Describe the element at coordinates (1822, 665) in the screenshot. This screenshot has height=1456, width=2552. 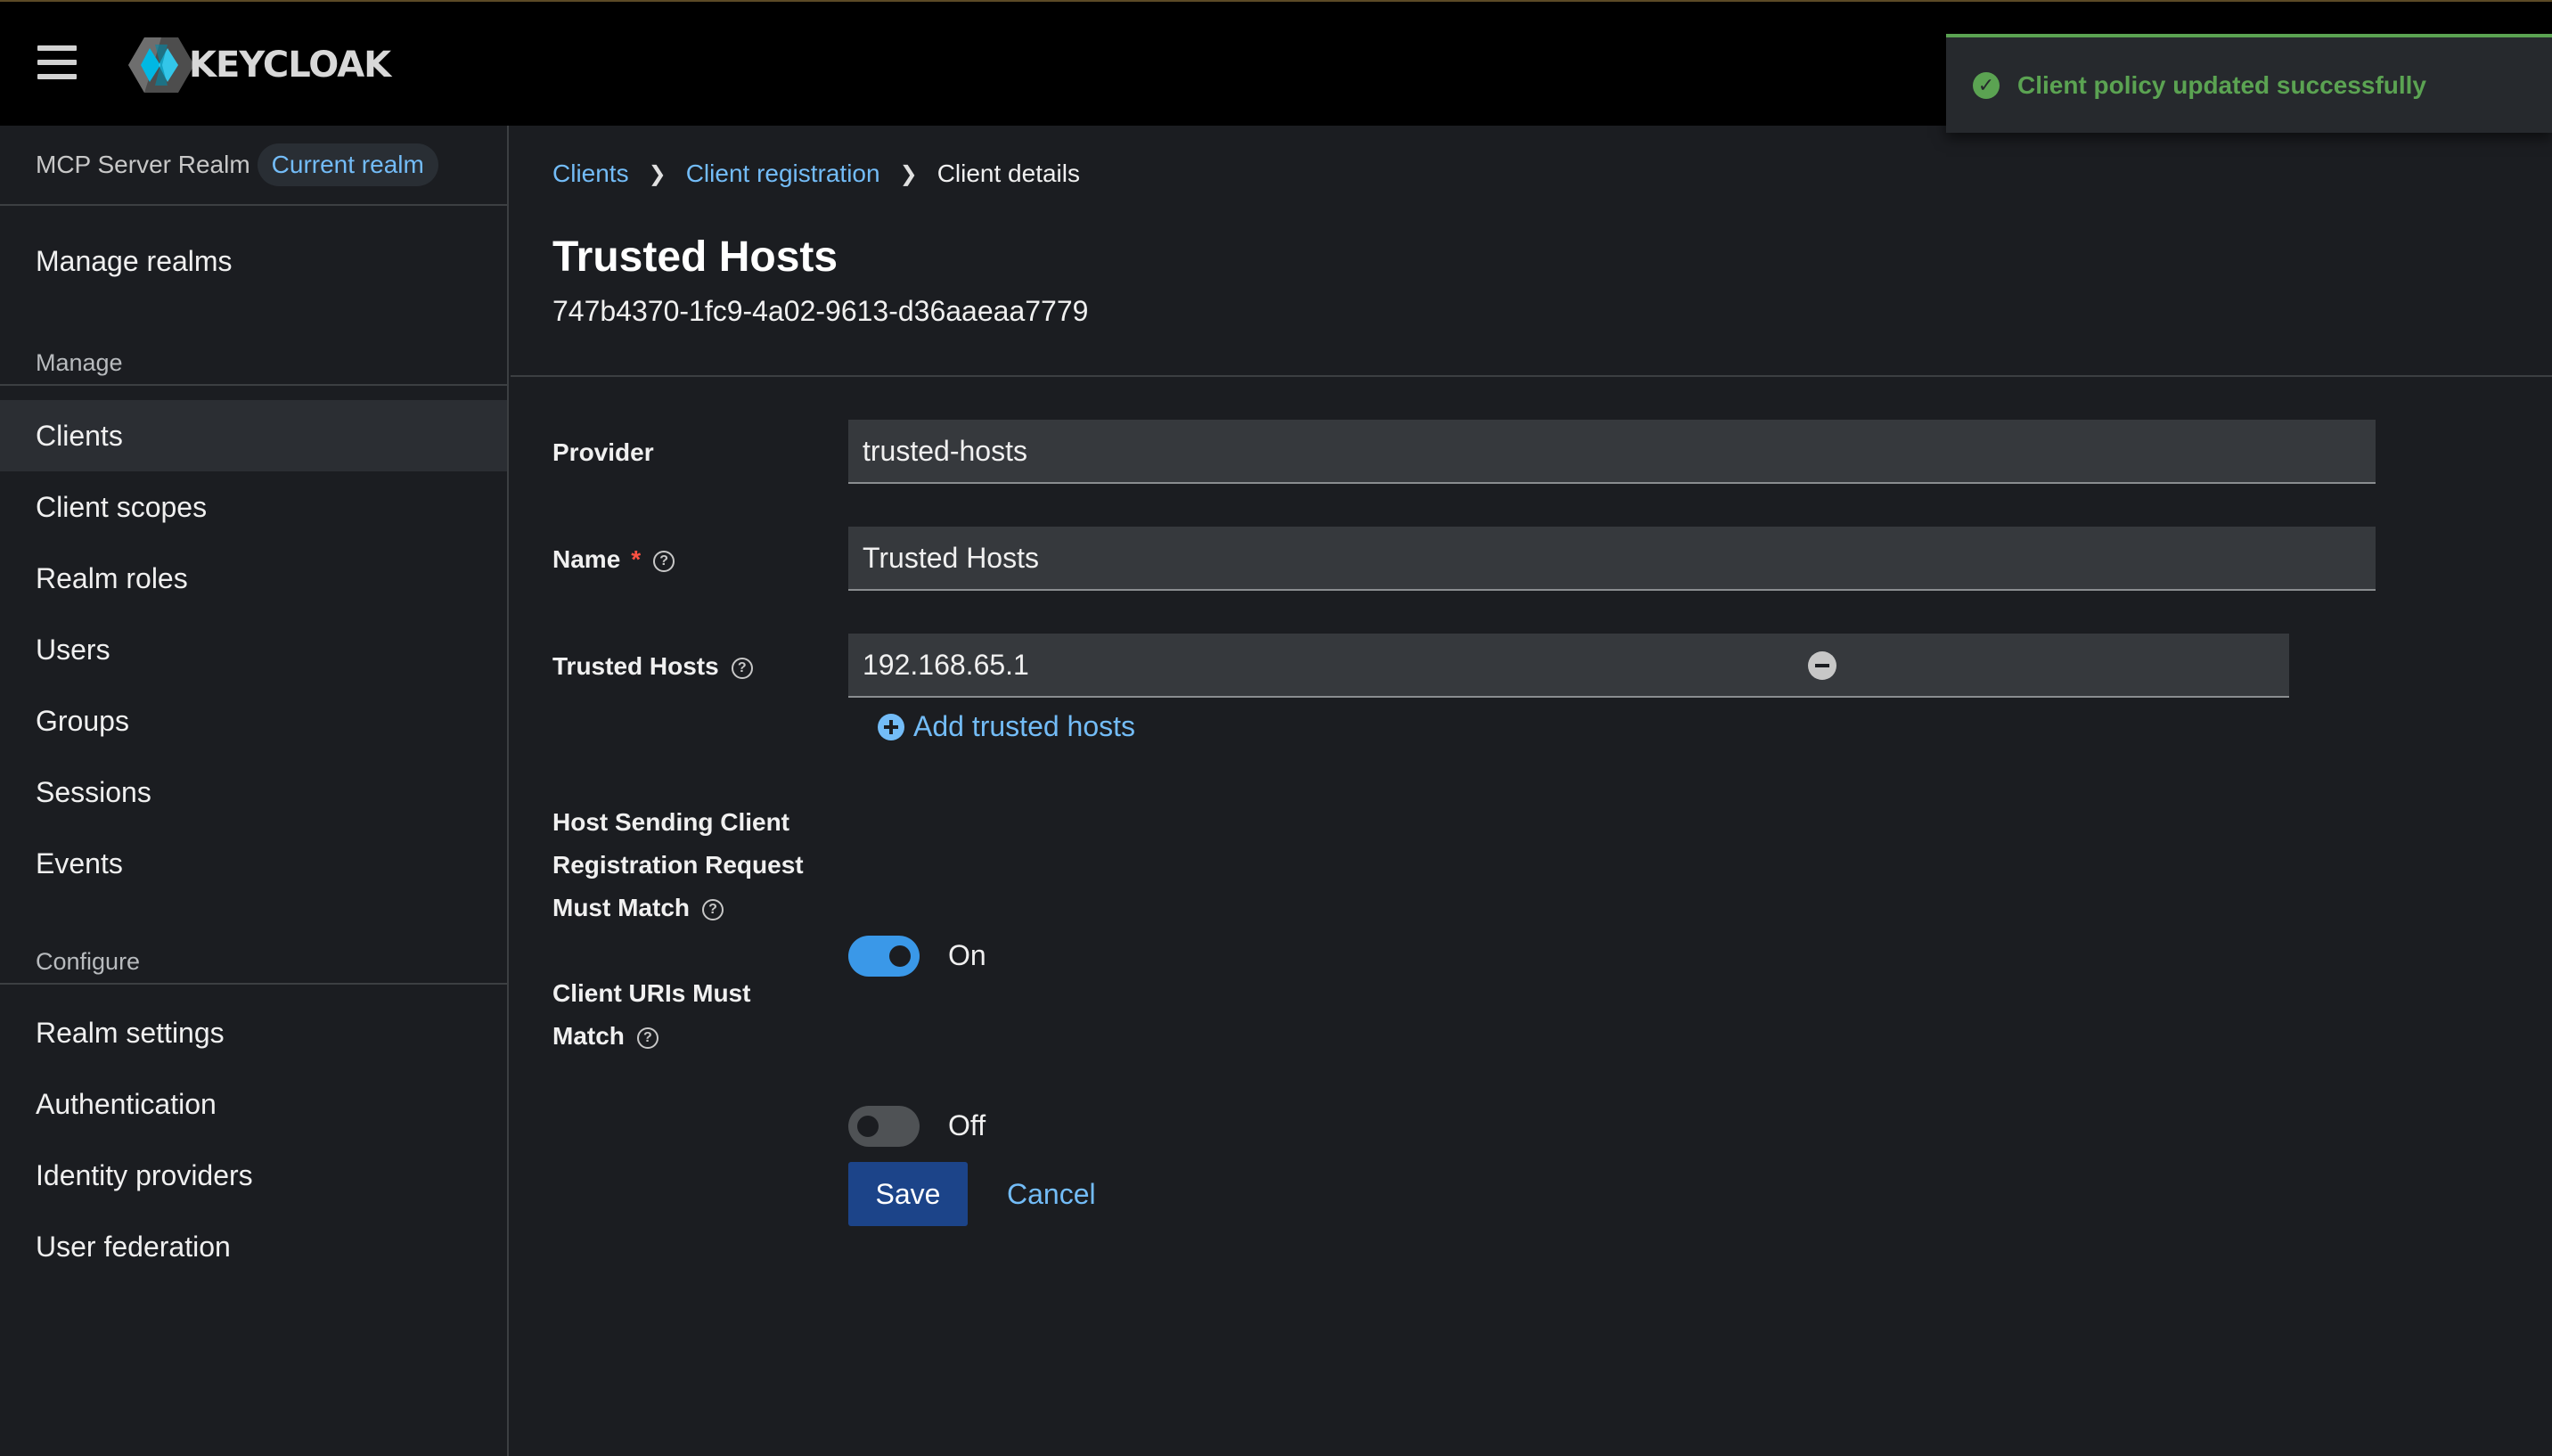
I see `remove-host-icon` at that location.